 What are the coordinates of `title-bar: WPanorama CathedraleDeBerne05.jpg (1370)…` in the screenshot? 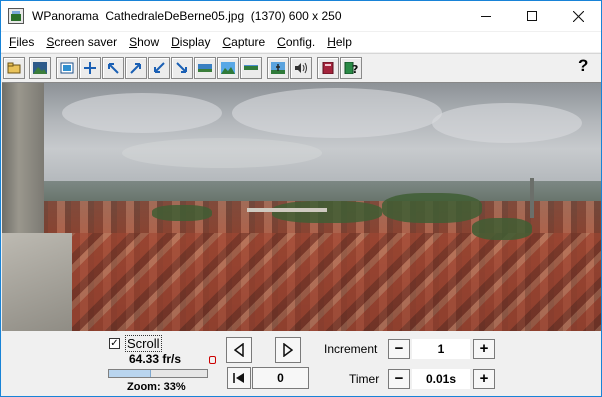 It's located at (301, 16).